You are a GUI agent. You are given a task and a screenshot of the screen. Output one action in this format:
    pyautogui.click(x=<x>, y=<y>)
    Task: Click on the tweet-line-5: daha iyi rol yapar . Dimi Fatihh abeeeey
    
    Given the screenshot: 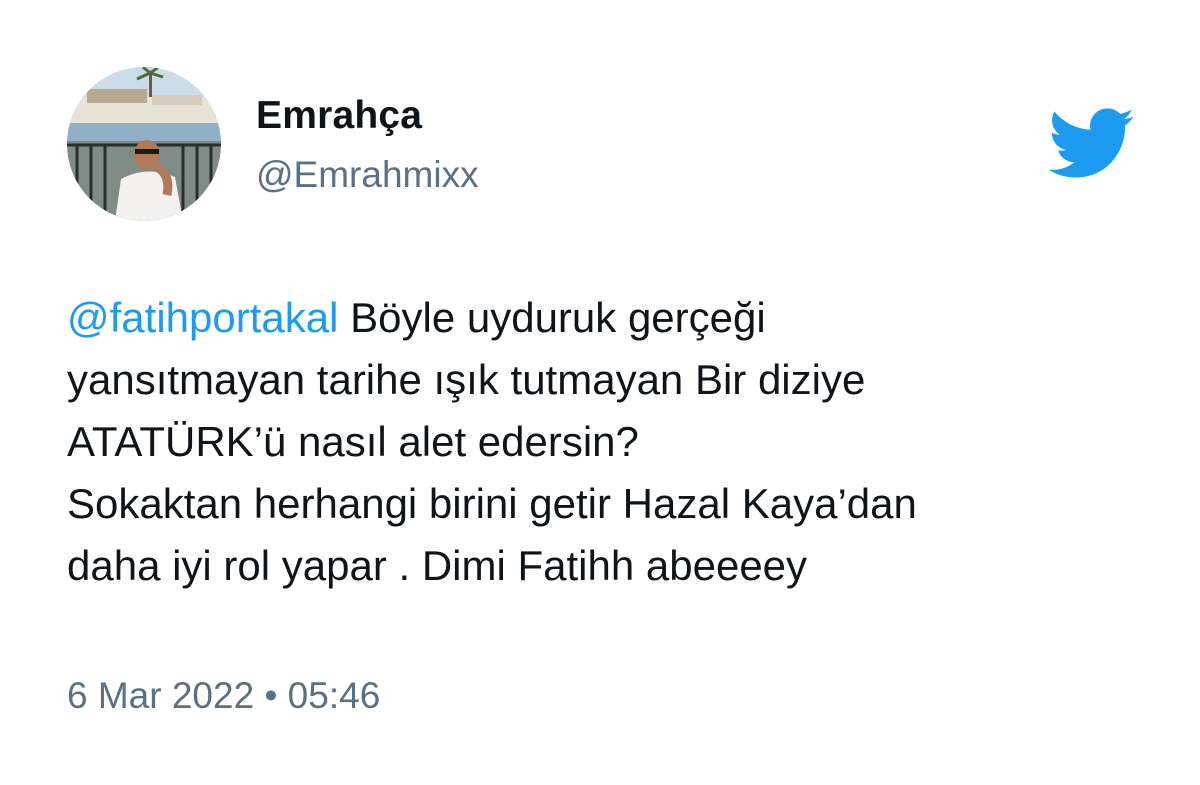 What is the action you would take?
    pyautogui.click(x=437, y=565)
    